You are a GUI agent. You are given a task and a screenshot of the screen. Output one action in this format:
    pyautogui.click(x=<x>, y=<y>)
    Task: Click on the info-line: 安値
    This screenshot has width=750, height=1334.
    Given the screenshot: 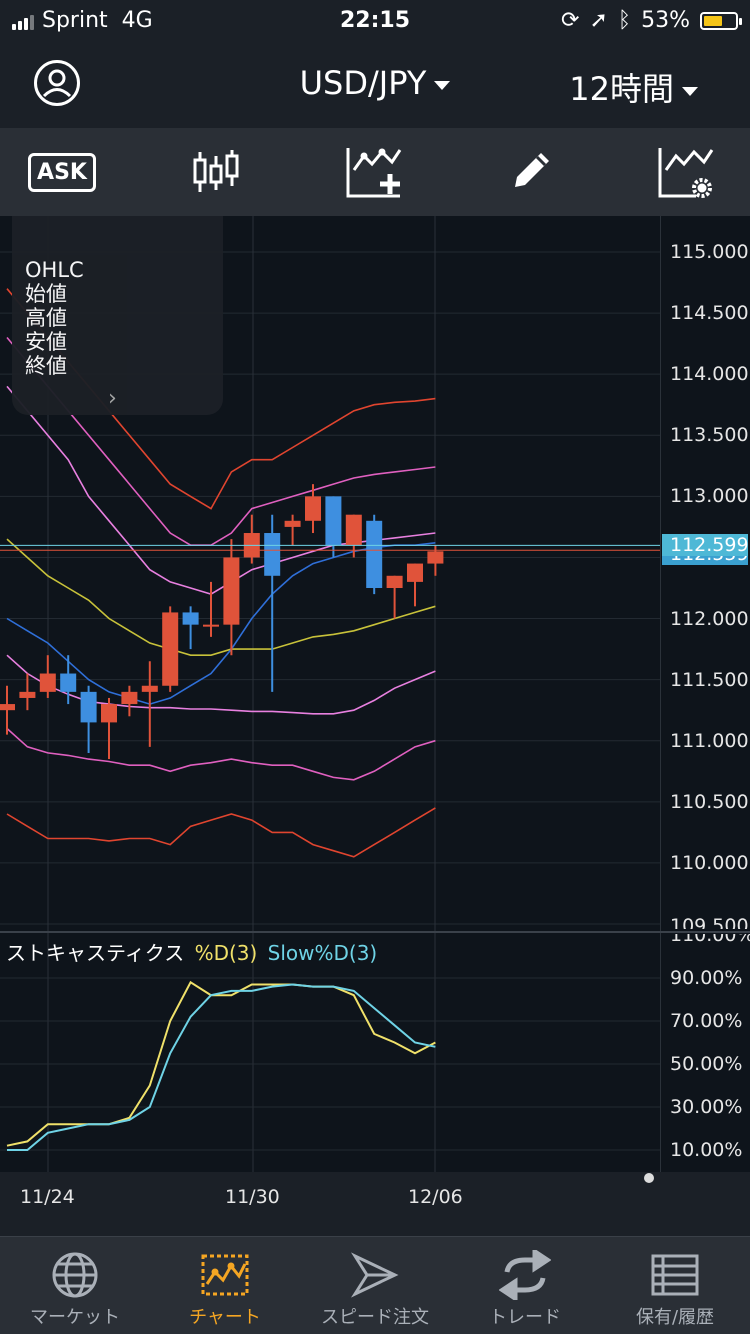 What is the action you would take?
    pyautogui.click(x=46, y=342)
    